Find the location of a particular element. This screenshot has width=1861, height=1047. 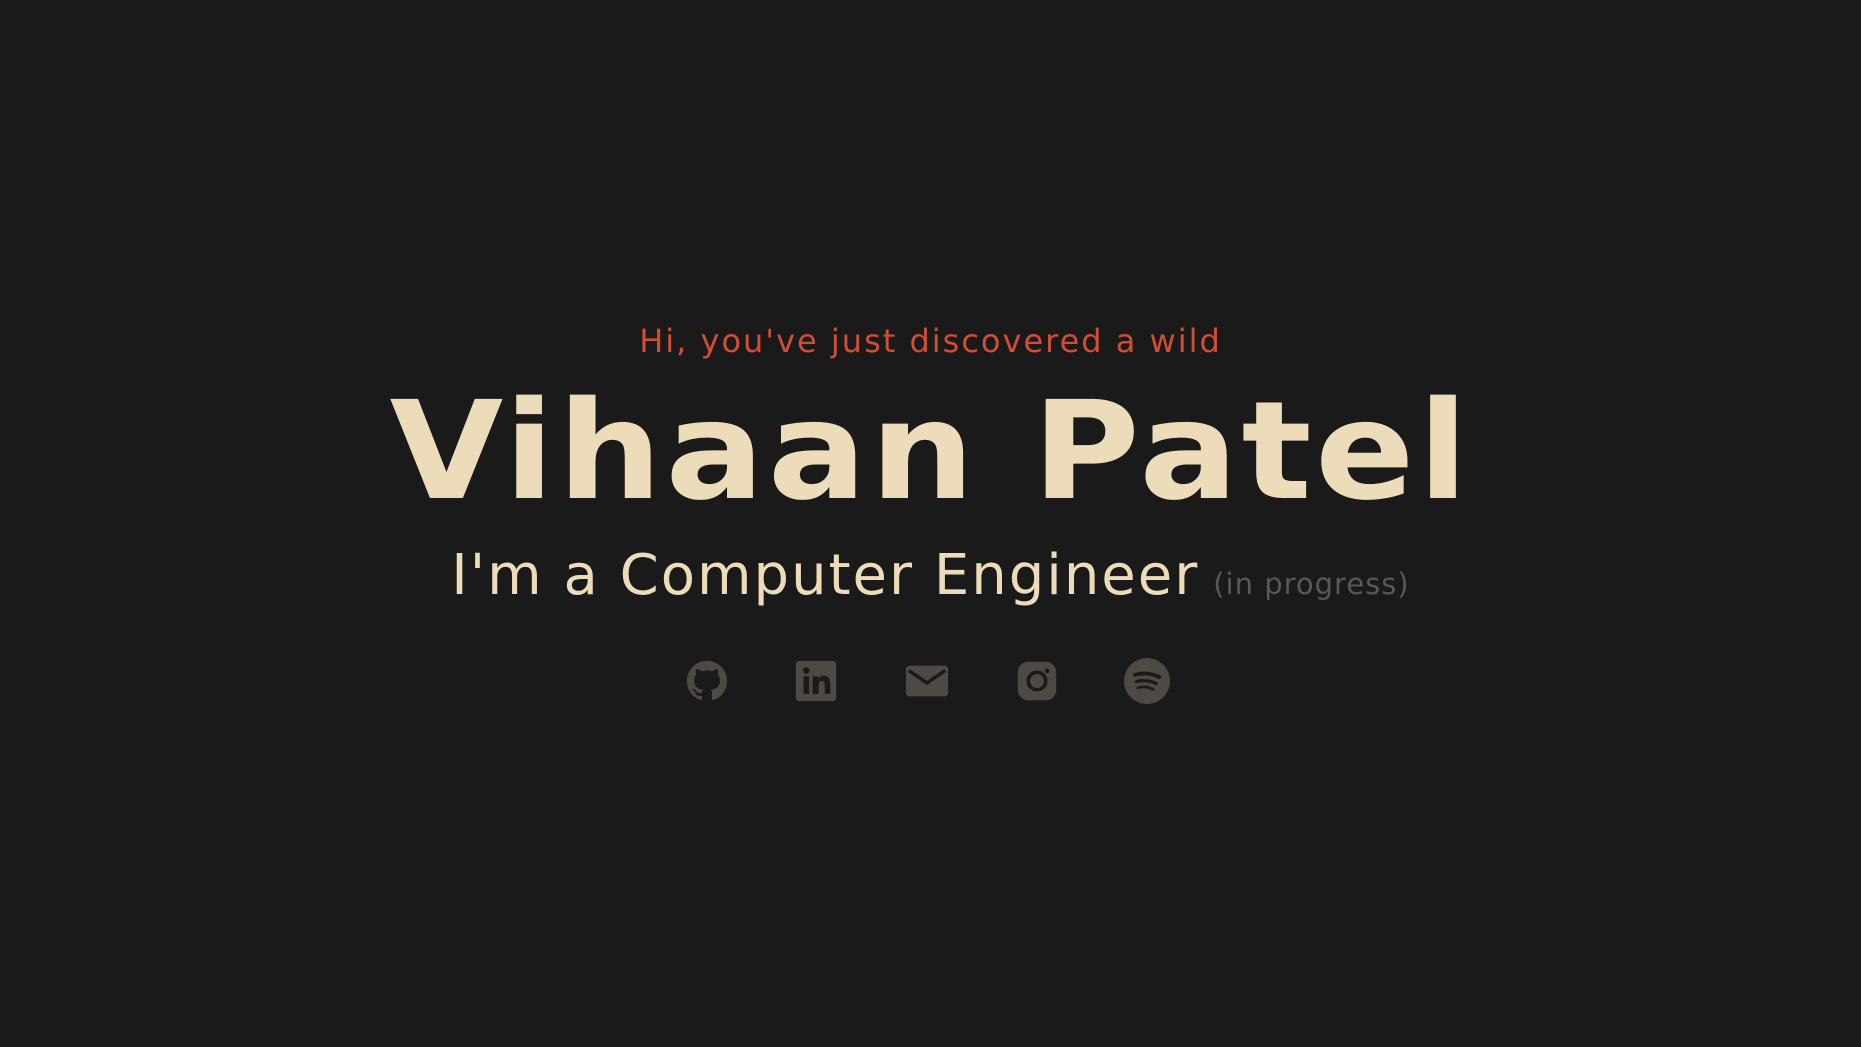

role-text: I'm a Computer Engineer is located at coordinates (825, 575).